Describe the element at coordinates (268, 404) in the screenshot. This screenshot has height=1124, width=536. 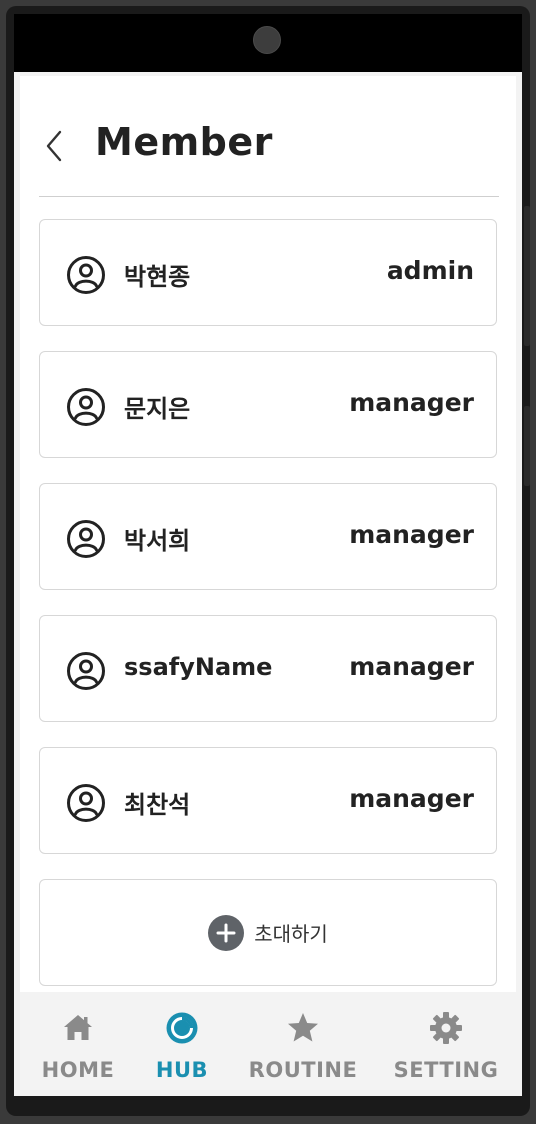
I see `member-card: 문지은 manager` at that location.